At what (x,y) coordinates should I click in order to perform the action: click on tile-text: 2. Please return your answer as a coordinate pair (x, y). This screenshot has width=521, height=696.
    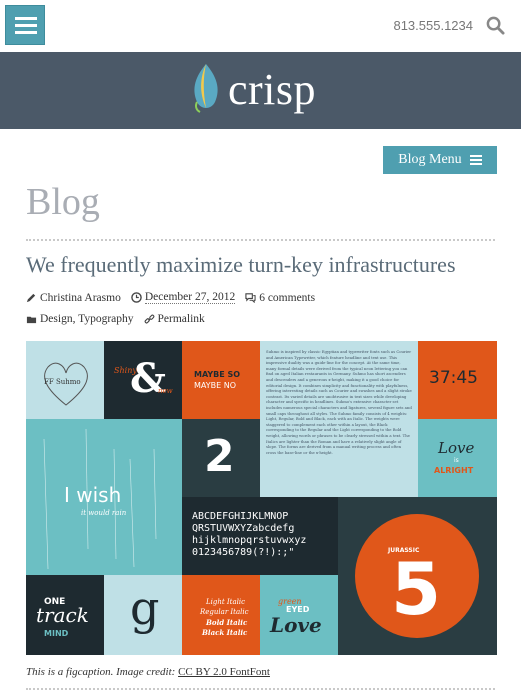
    Looking at the image, I should click on (219, 456).